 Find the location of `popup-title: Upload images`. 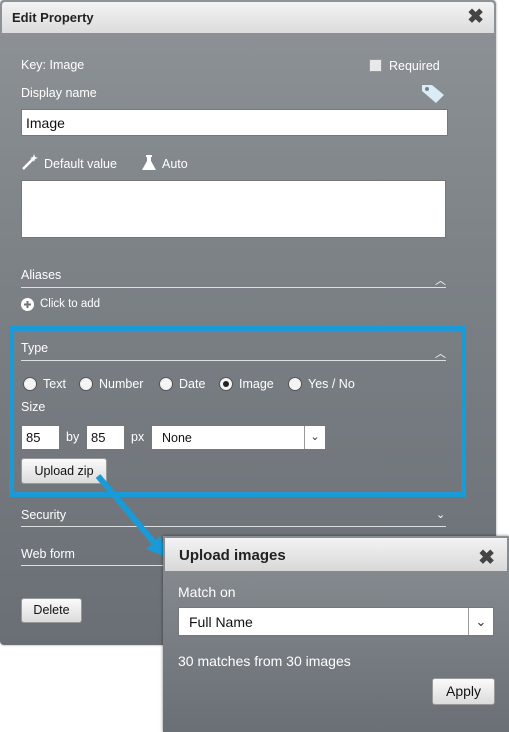

popup-title: Upload images is located at coordinates (232, 555).